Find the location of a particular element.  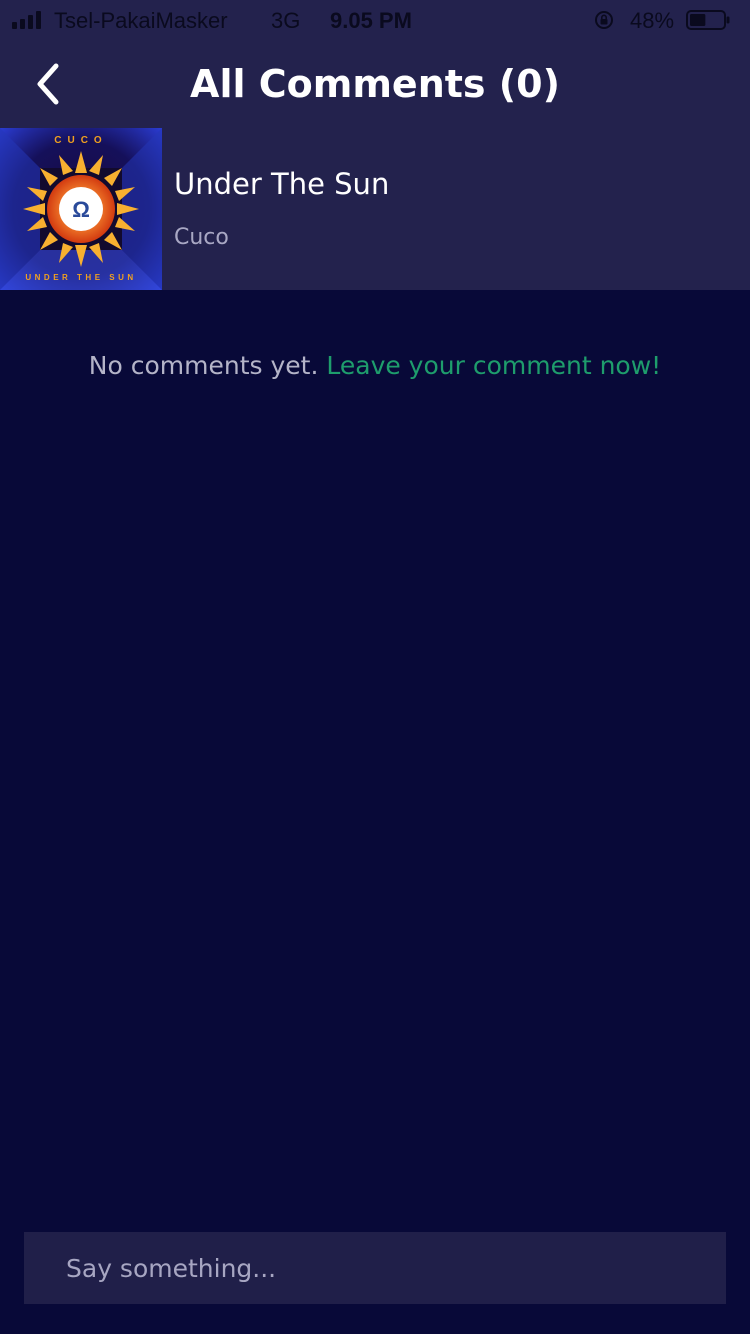

song-artist: Cuco is located at coordinates (201, 237).